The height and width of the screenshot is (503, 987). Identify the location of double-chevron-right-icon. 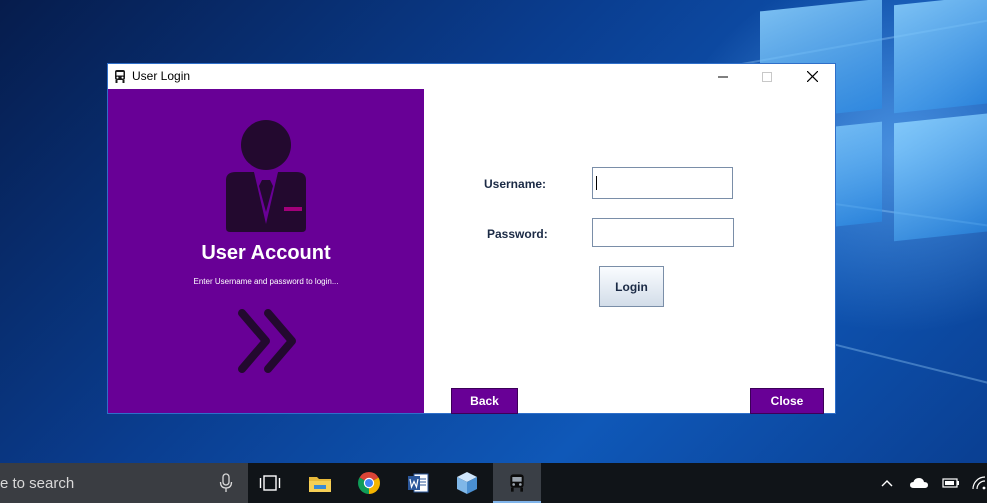
(267, 341).